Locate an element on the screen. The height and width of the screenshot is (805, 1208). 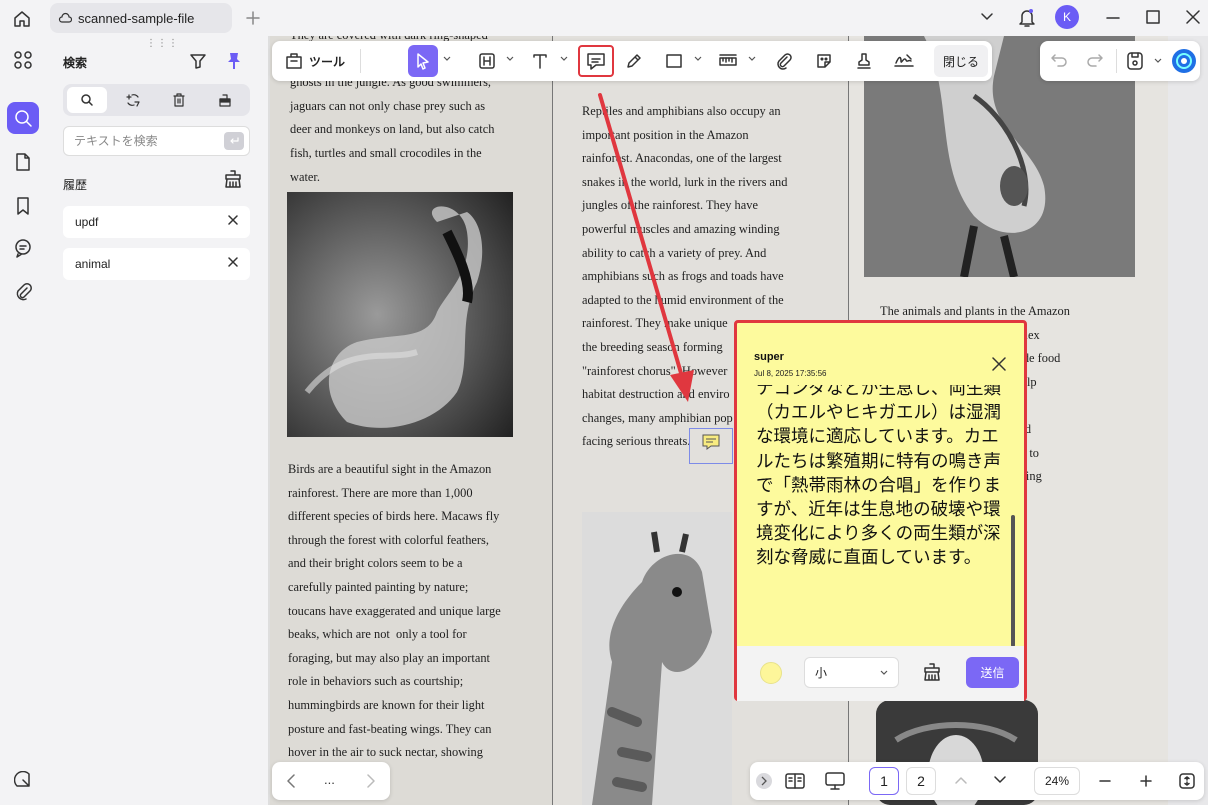
comment-tool-button is located at coordinates (596, 61).